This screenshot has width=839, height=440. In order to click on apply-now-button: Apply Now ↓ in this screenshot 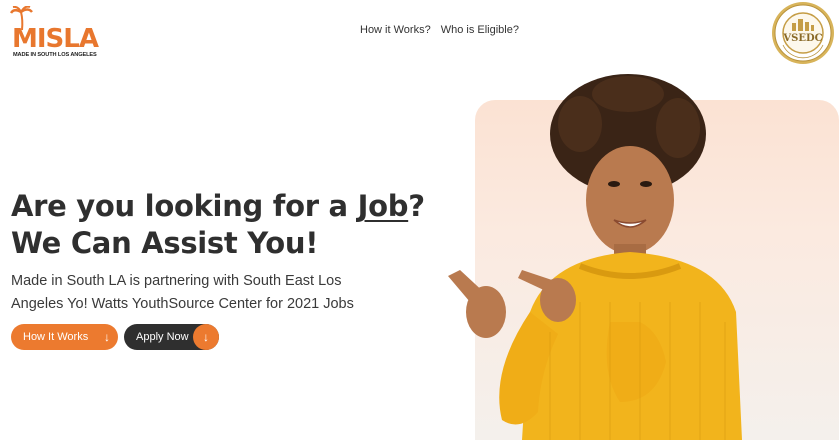, I will do `click(171, 337)`.